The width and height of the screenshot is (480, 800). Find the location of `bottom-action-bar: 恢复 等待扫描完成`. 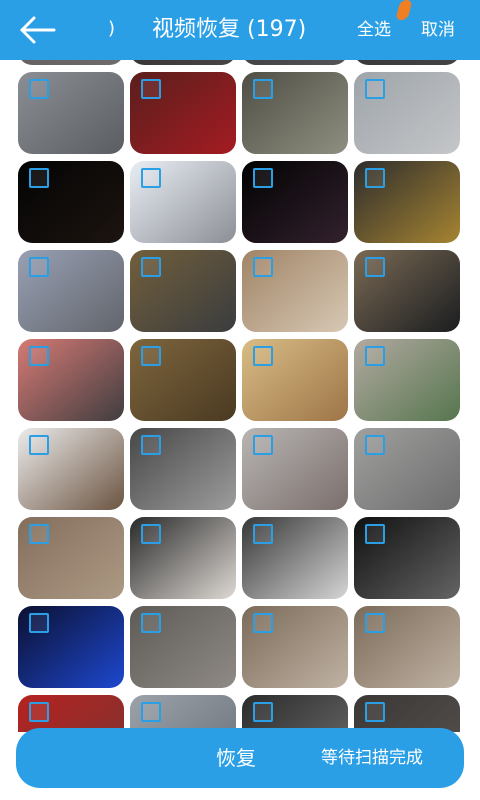

bottom-action-bar: 恢复 等待扫描完成 is located at coordinates (240, 758).